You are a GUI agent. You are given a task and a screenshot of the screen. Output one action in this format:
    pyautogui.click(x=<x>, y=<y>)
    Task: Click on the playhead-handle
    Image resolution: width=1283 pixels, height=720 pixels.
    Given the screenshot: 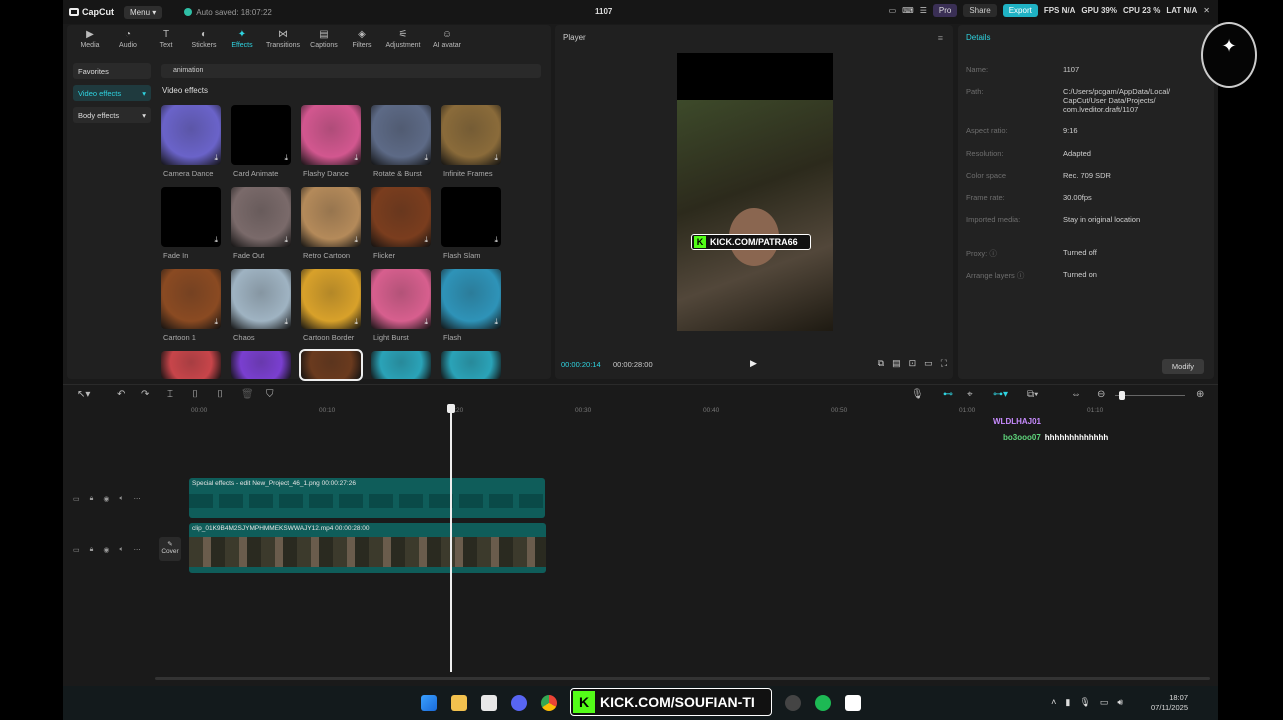 What is the action you would take?
    pyautogui.click(x=451, y=408)
    